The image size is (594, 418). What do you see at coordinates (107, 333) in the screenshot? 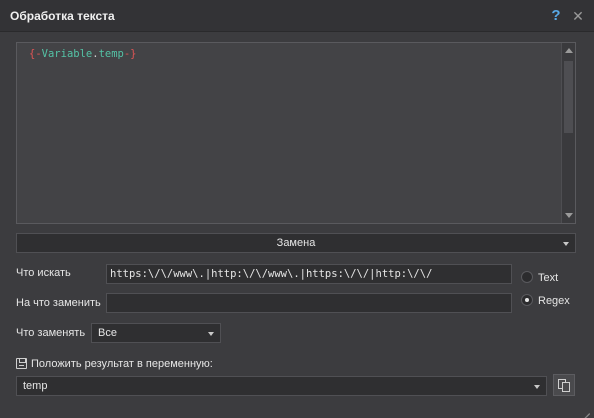
I see `scope-value: Все` at bounding box center [107, 333].